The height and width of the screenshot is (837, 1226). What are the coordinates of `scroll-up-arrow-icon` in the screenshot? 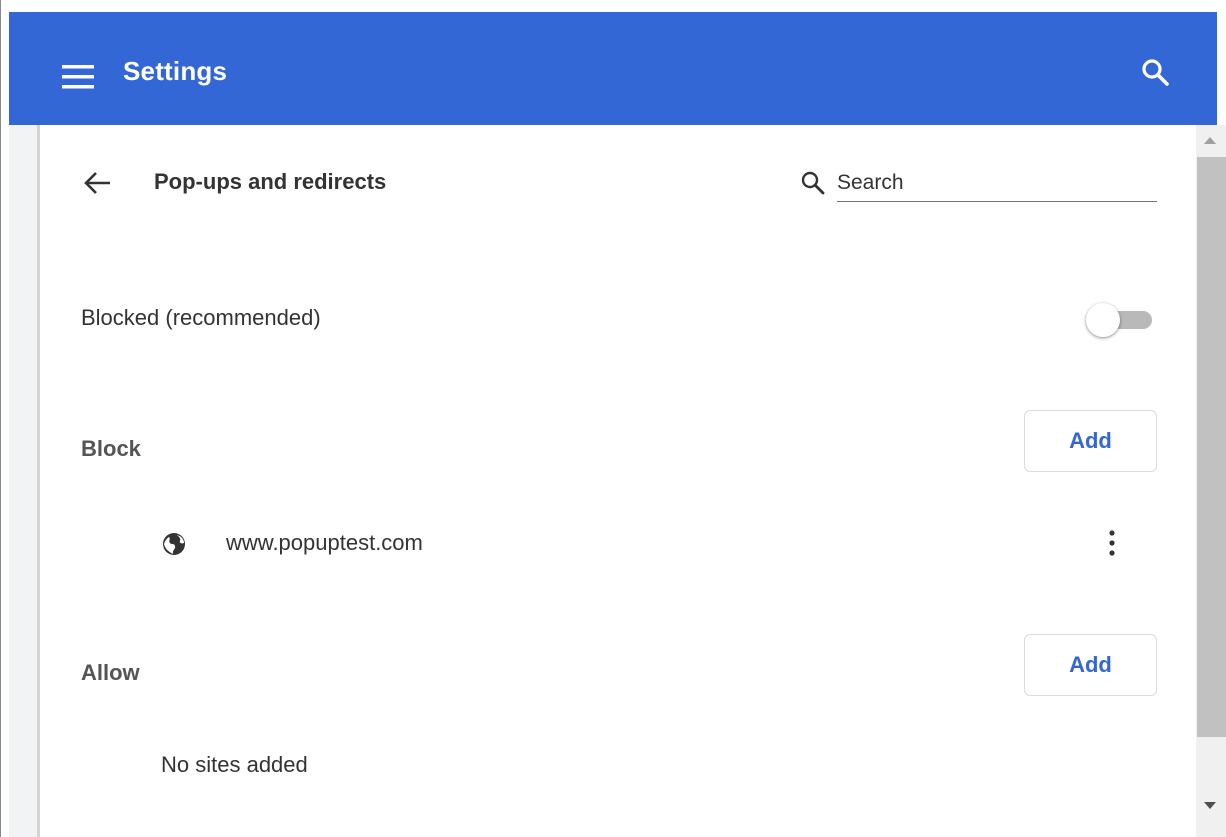 It's located at (1210, 140).